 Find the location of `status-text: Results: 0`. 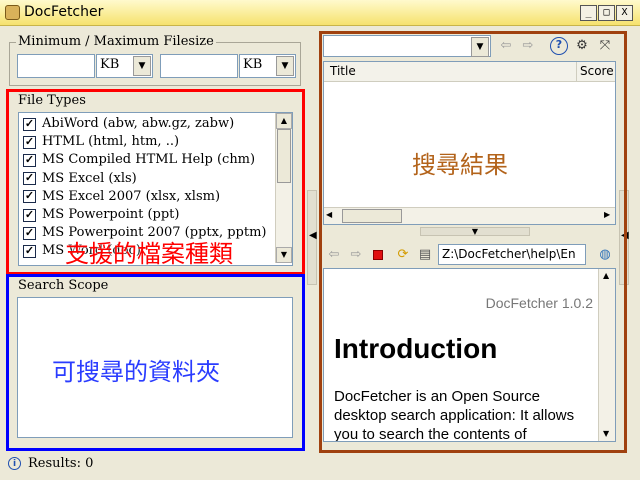

status-text: Results: 0 is located at coordinates (61, 463).